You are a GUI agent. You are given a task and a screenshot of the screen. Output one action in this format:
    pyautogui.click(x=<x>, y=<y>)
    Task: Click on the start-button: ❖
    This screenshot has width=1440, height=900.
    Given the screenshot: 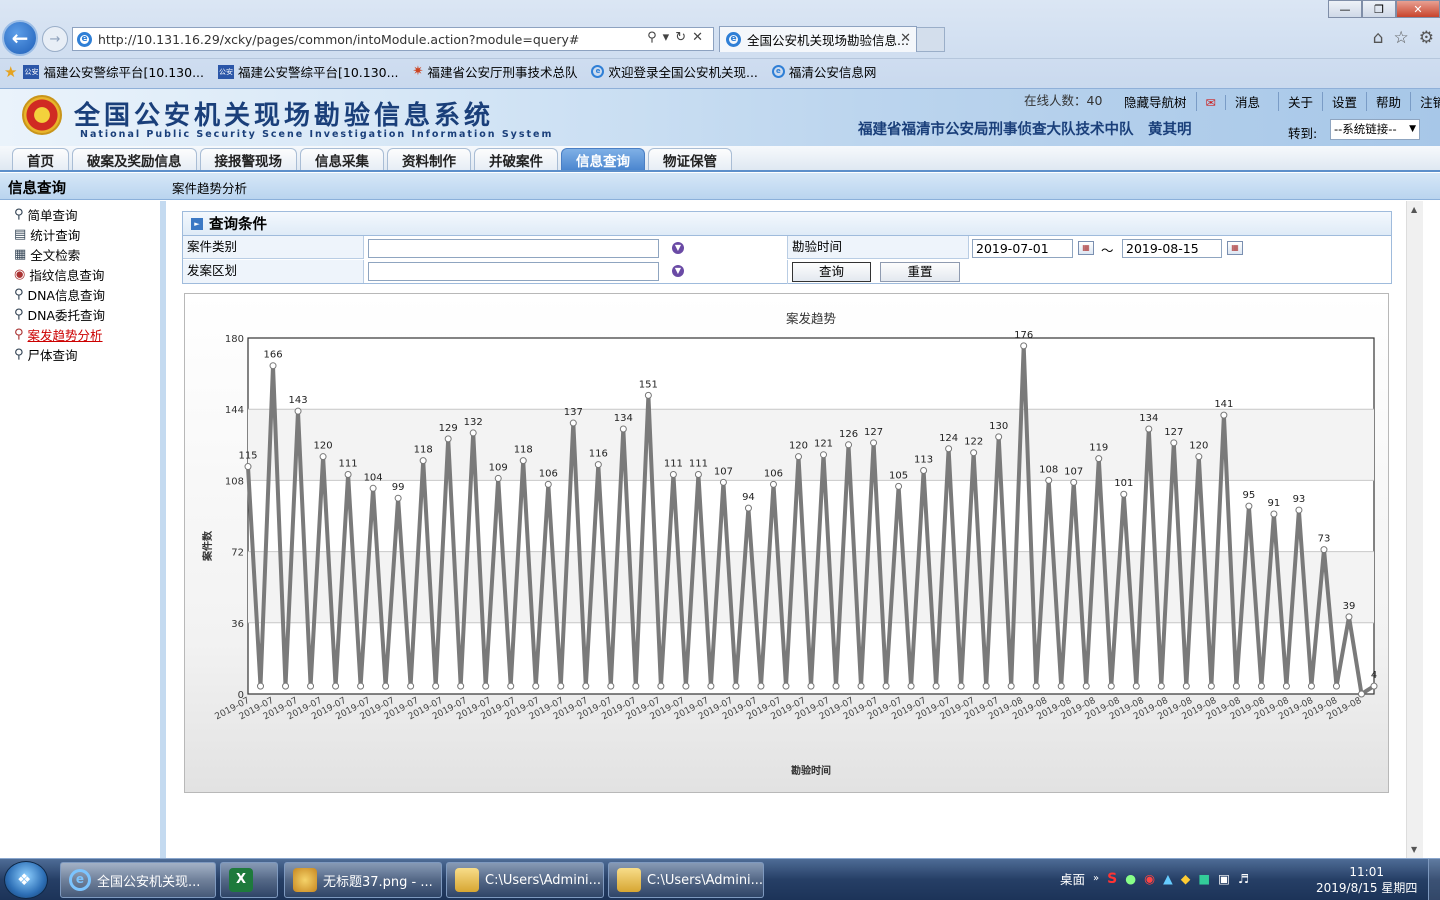 What is the action you would take?
    pyautogui.click(x=26, y=880)
    